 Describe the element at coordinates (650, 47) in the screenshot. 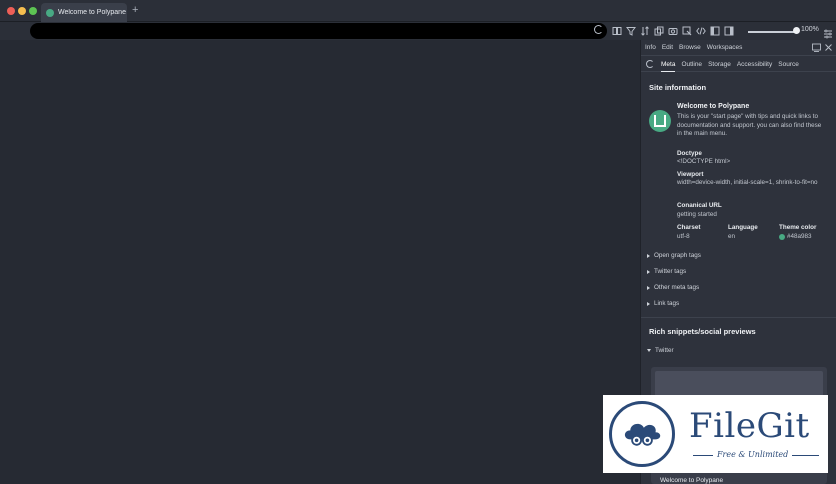

I see `tab-info: Info` at that location.